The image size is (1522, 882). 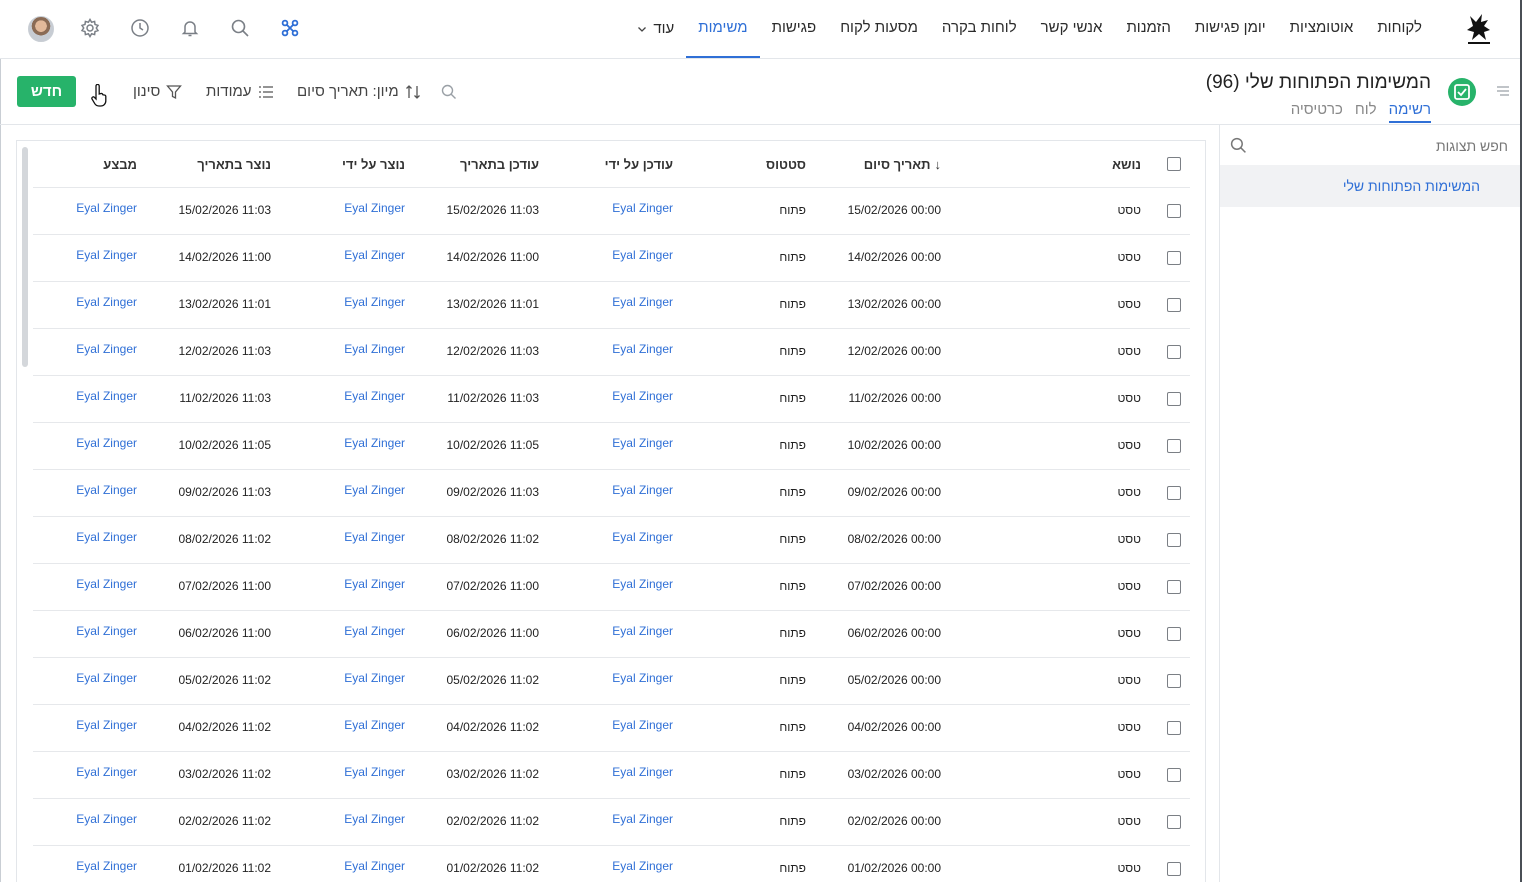 What do you see at coordinates (655, 29) in the screenshot?
I see `nav-more-menu: עוד` at bounding box center [655, 29].